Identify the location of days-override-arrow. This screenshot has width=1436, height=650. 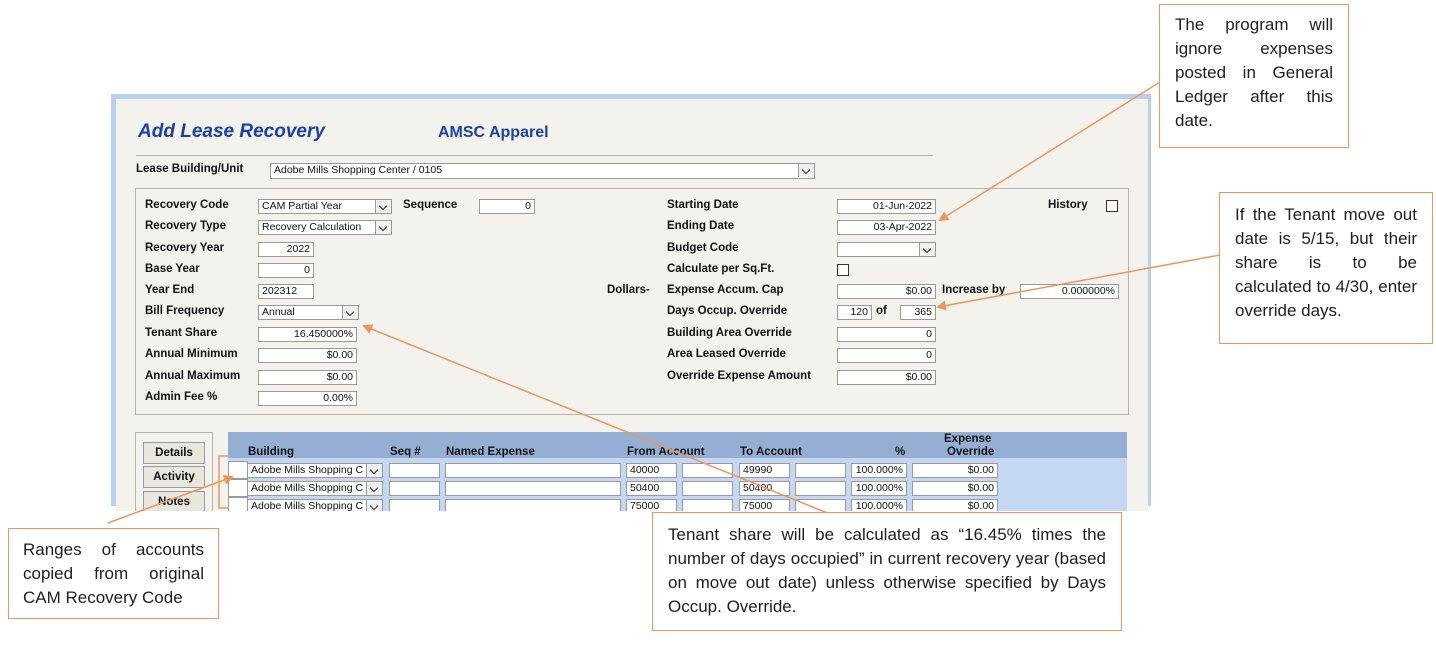
(1078, 282).